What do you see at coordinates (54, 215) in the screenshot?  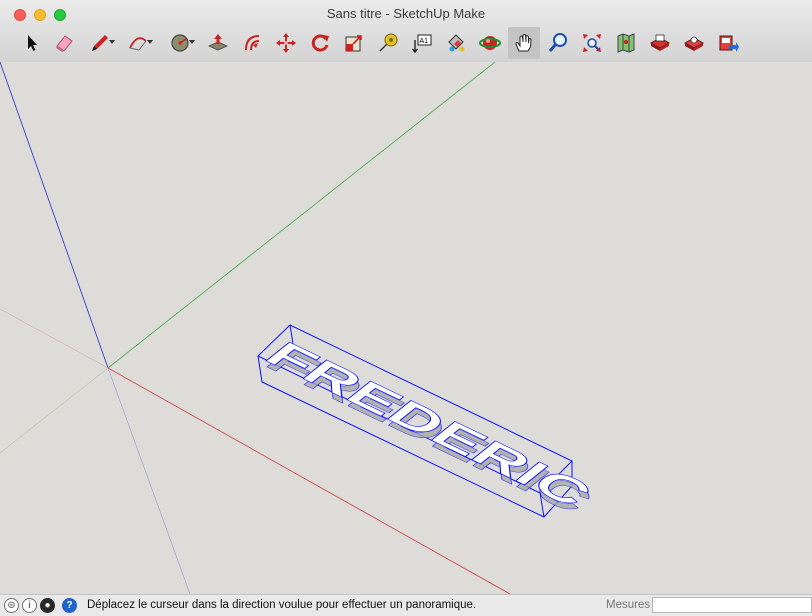 I see `blue-axis-solid` at bounding box center [54, 215].